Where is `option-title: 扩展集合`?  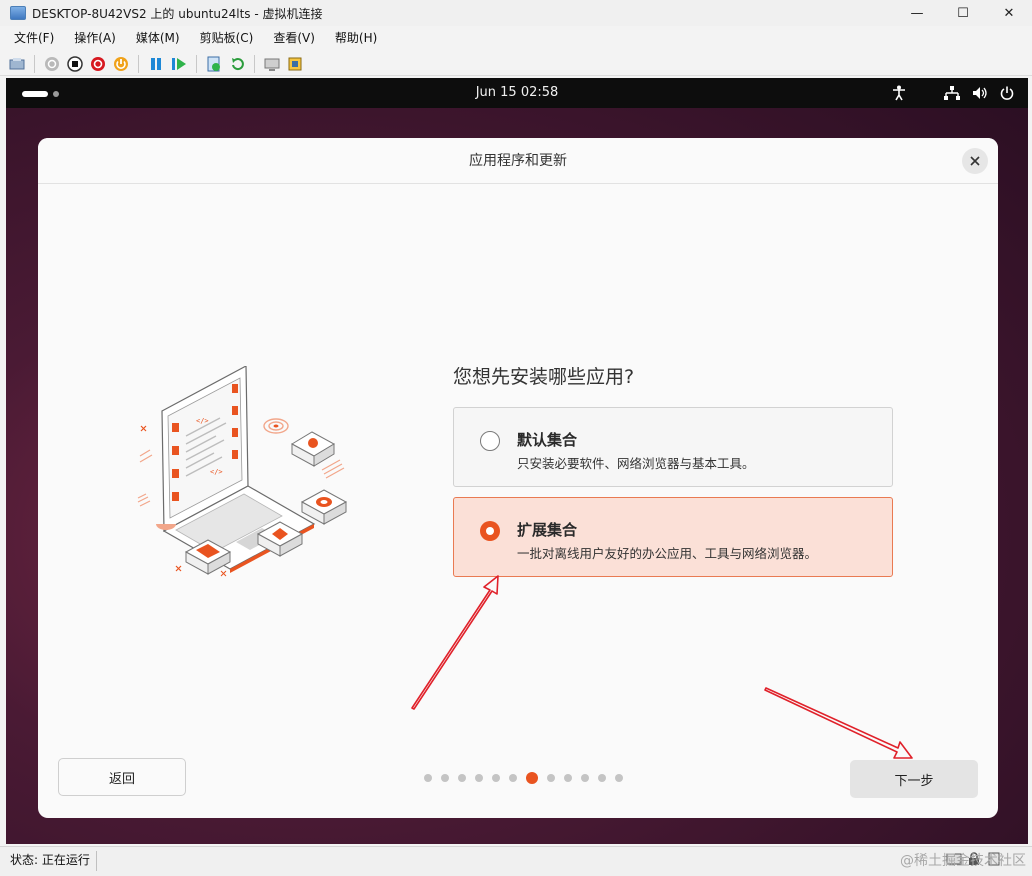 option-title: 扩展集合 is located at coordinates (547, 530).